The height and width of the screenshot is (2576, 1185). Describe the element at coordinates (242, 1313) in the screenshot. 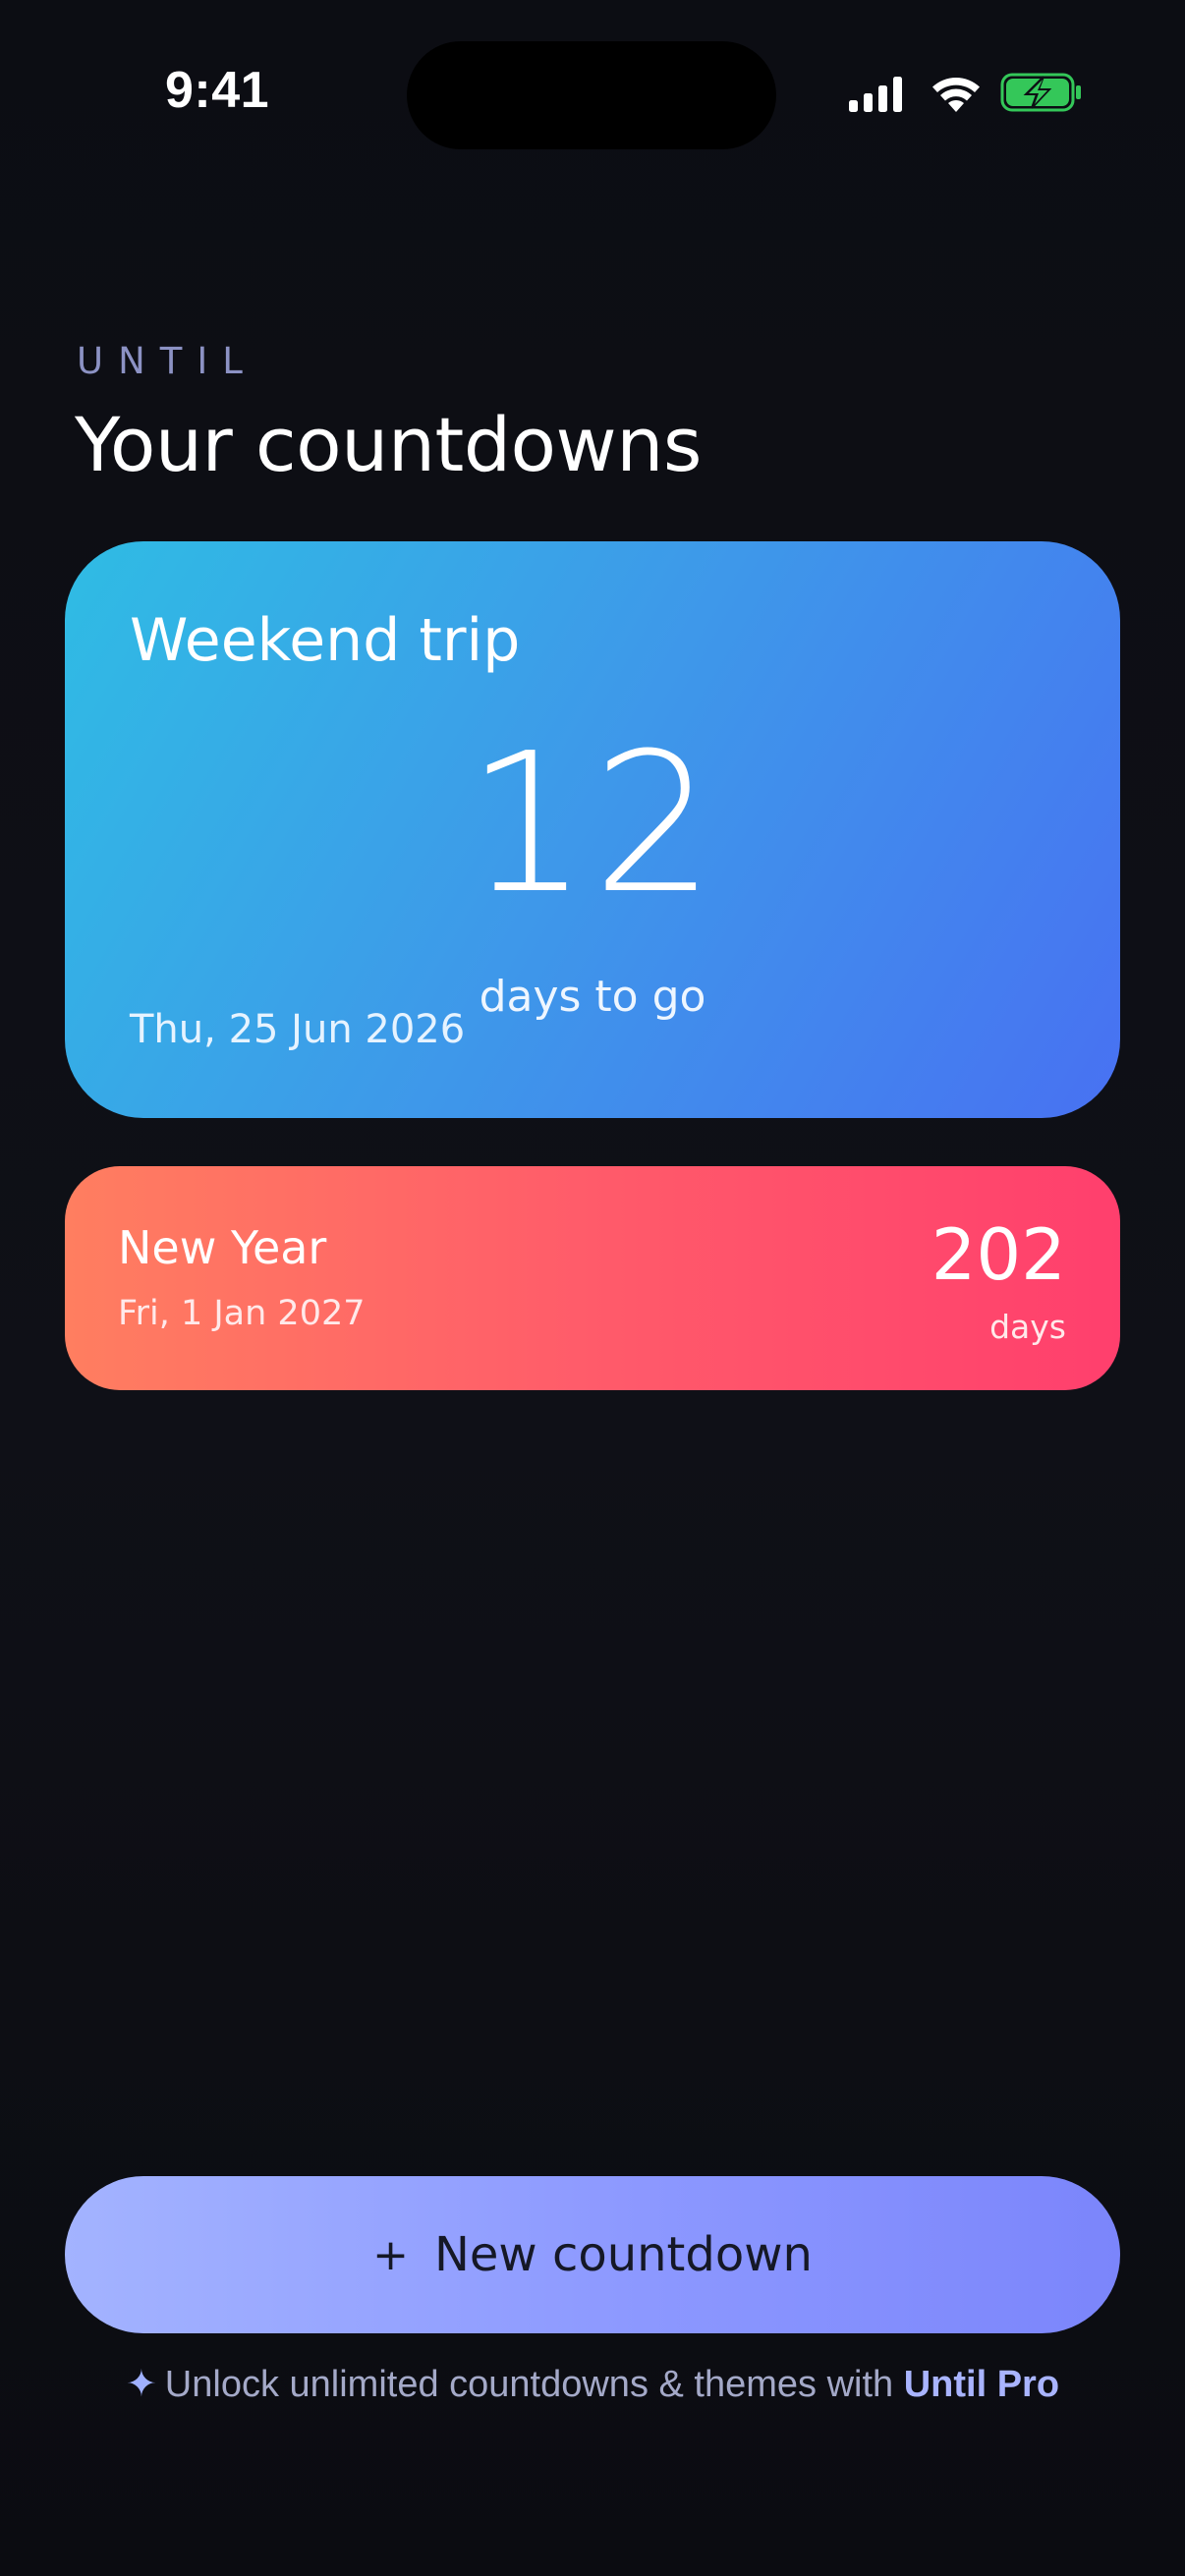

I see `countdown-date: Fri, 1 Jan 2027` at that location.